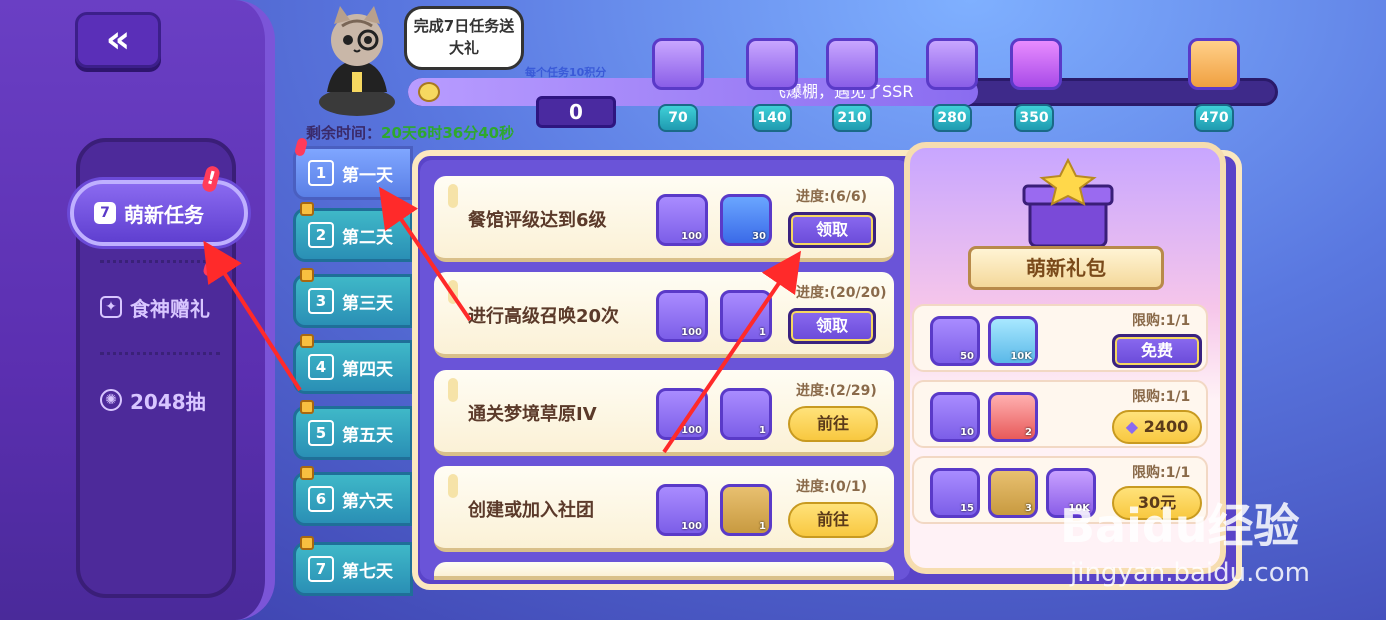 The height and width of the screenshot is (620, 1386). What do you see at coordinates (1013, 417) in the screenshot?
I see `calendar-item-icon: 2` at bounding box center [1013, 417].